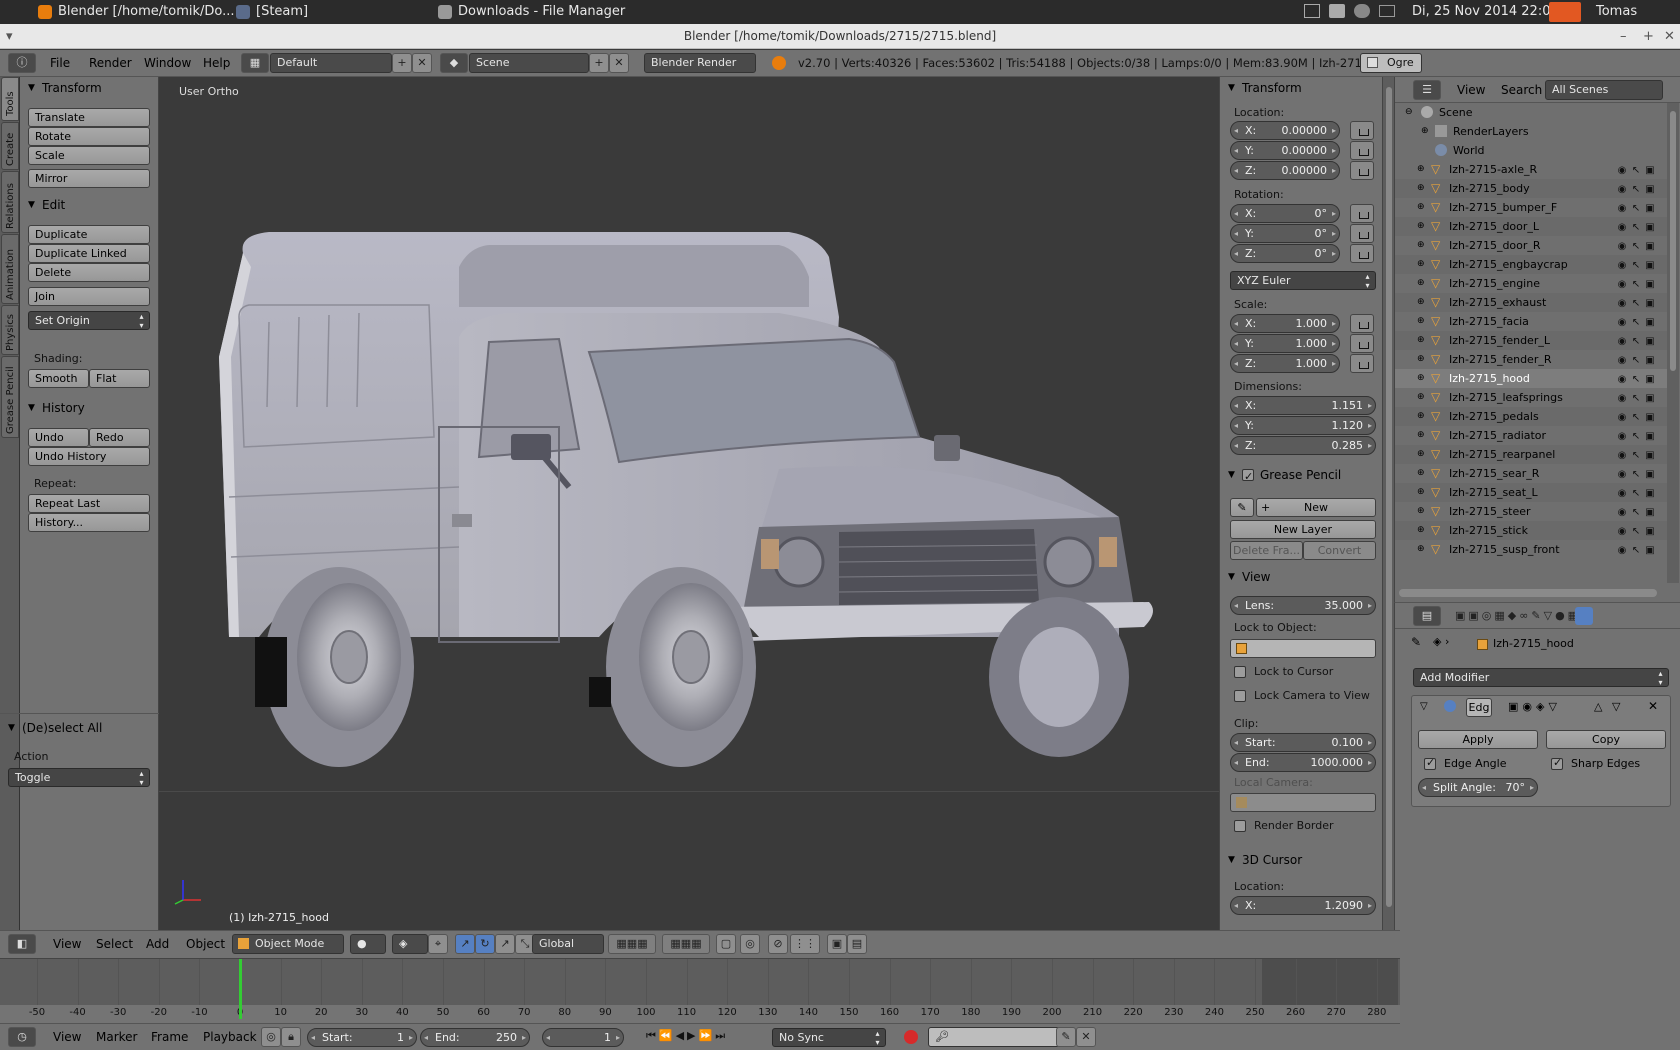 The width and height of the screenshot is (1680, 1050). What do you see at coordinates (114, 944) in the screenshot?
I see `vp-menu-select: Select` at bounding box center [114, 944].